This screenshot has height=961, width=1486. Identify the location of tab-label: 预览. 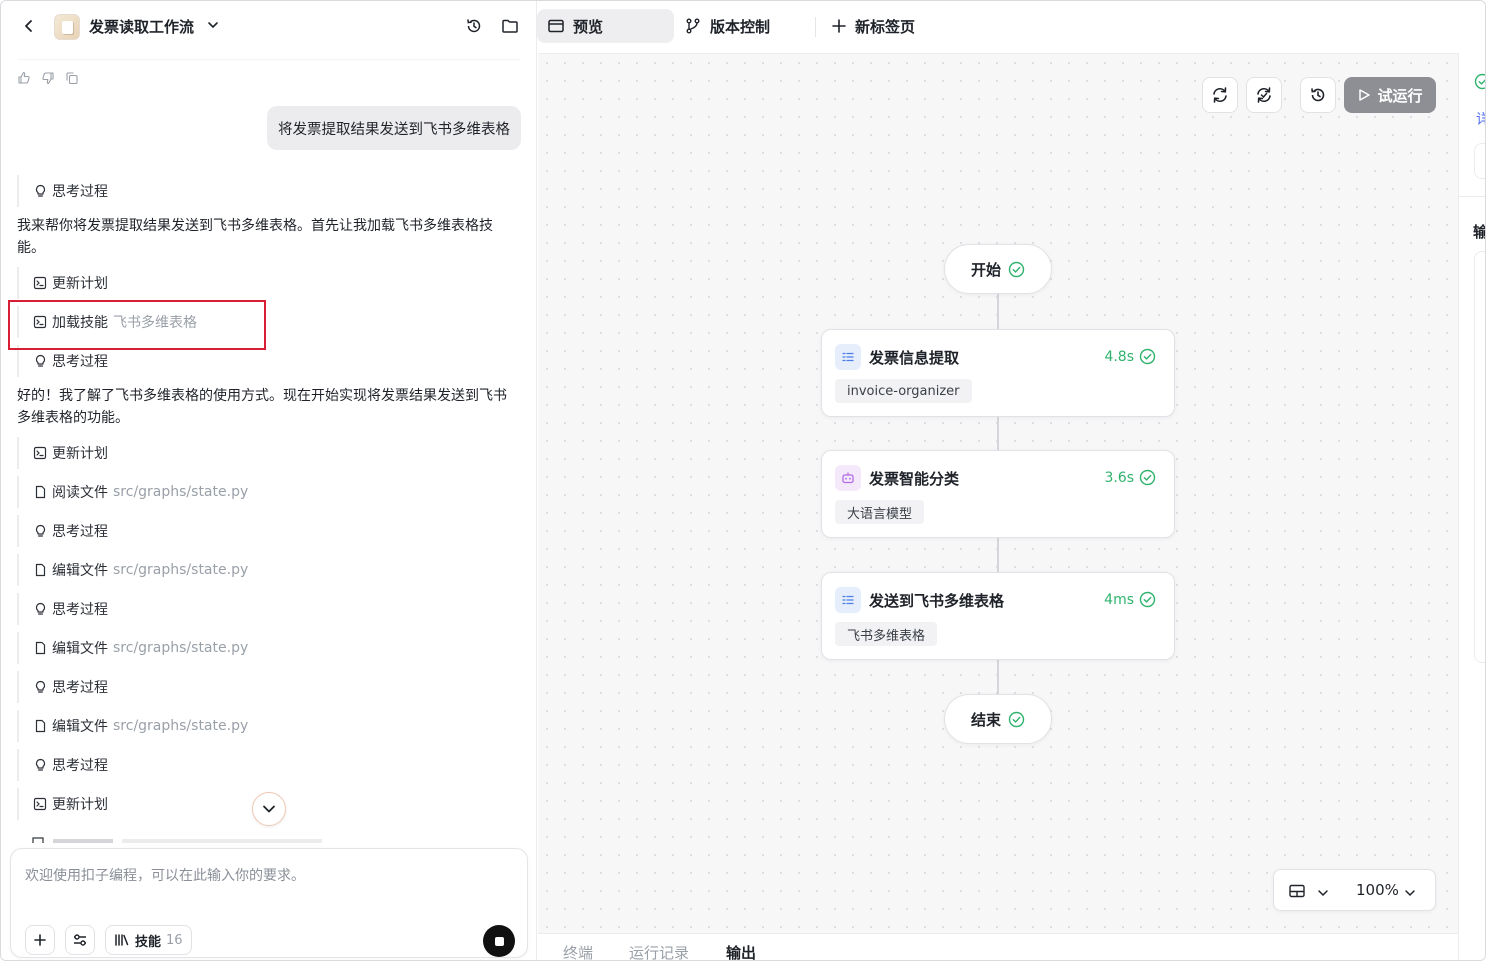
(588, 26).